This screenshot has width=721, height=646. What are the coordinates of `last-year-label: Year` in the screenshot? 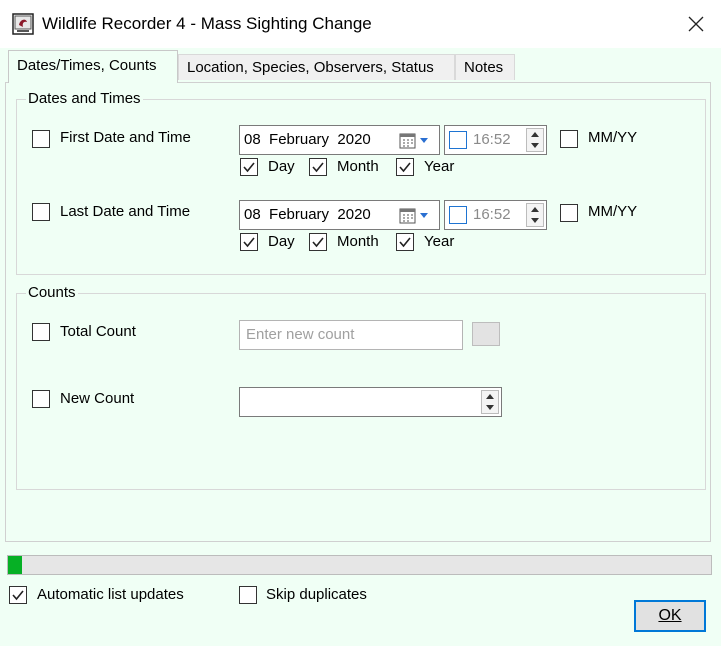 It's located at (439, 241).